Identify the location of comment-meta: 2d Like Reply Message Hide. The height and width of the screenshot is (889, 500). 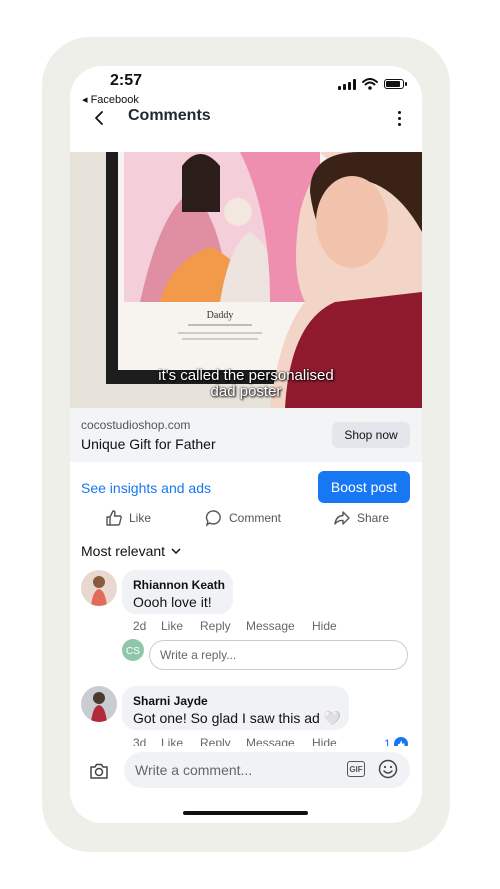
(263, 627).